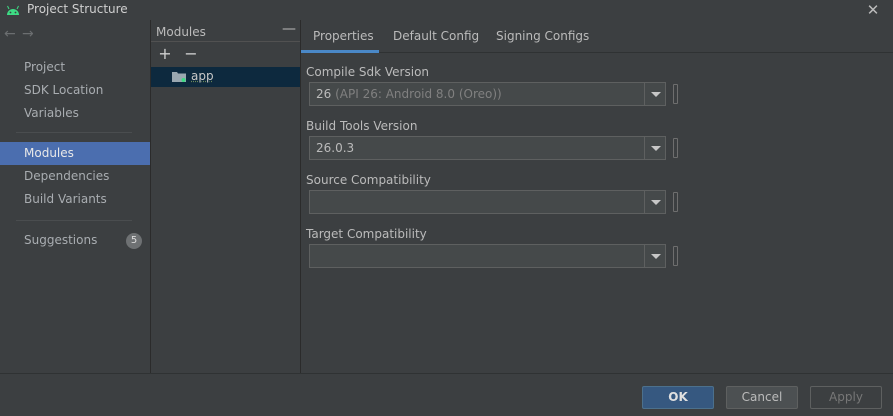 The width and height of the screenshot is (893, 416). Describe the element at coordinates (61, 240) in the screenshot. I see `sidebar-item-label: Suggestions` at that location.